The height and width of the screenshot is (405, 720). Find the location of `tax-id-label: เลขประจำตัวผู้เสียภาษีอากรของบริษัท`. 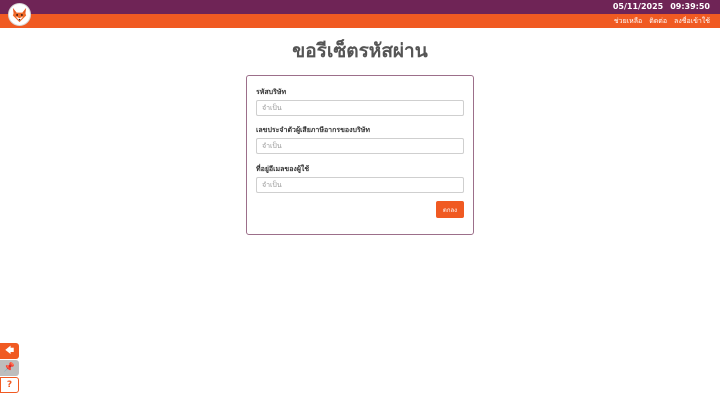

tax-id-label: เลขประจำตัวผู้เสียภาษีอากรของบริษัท is located at coordinates (313, 130).